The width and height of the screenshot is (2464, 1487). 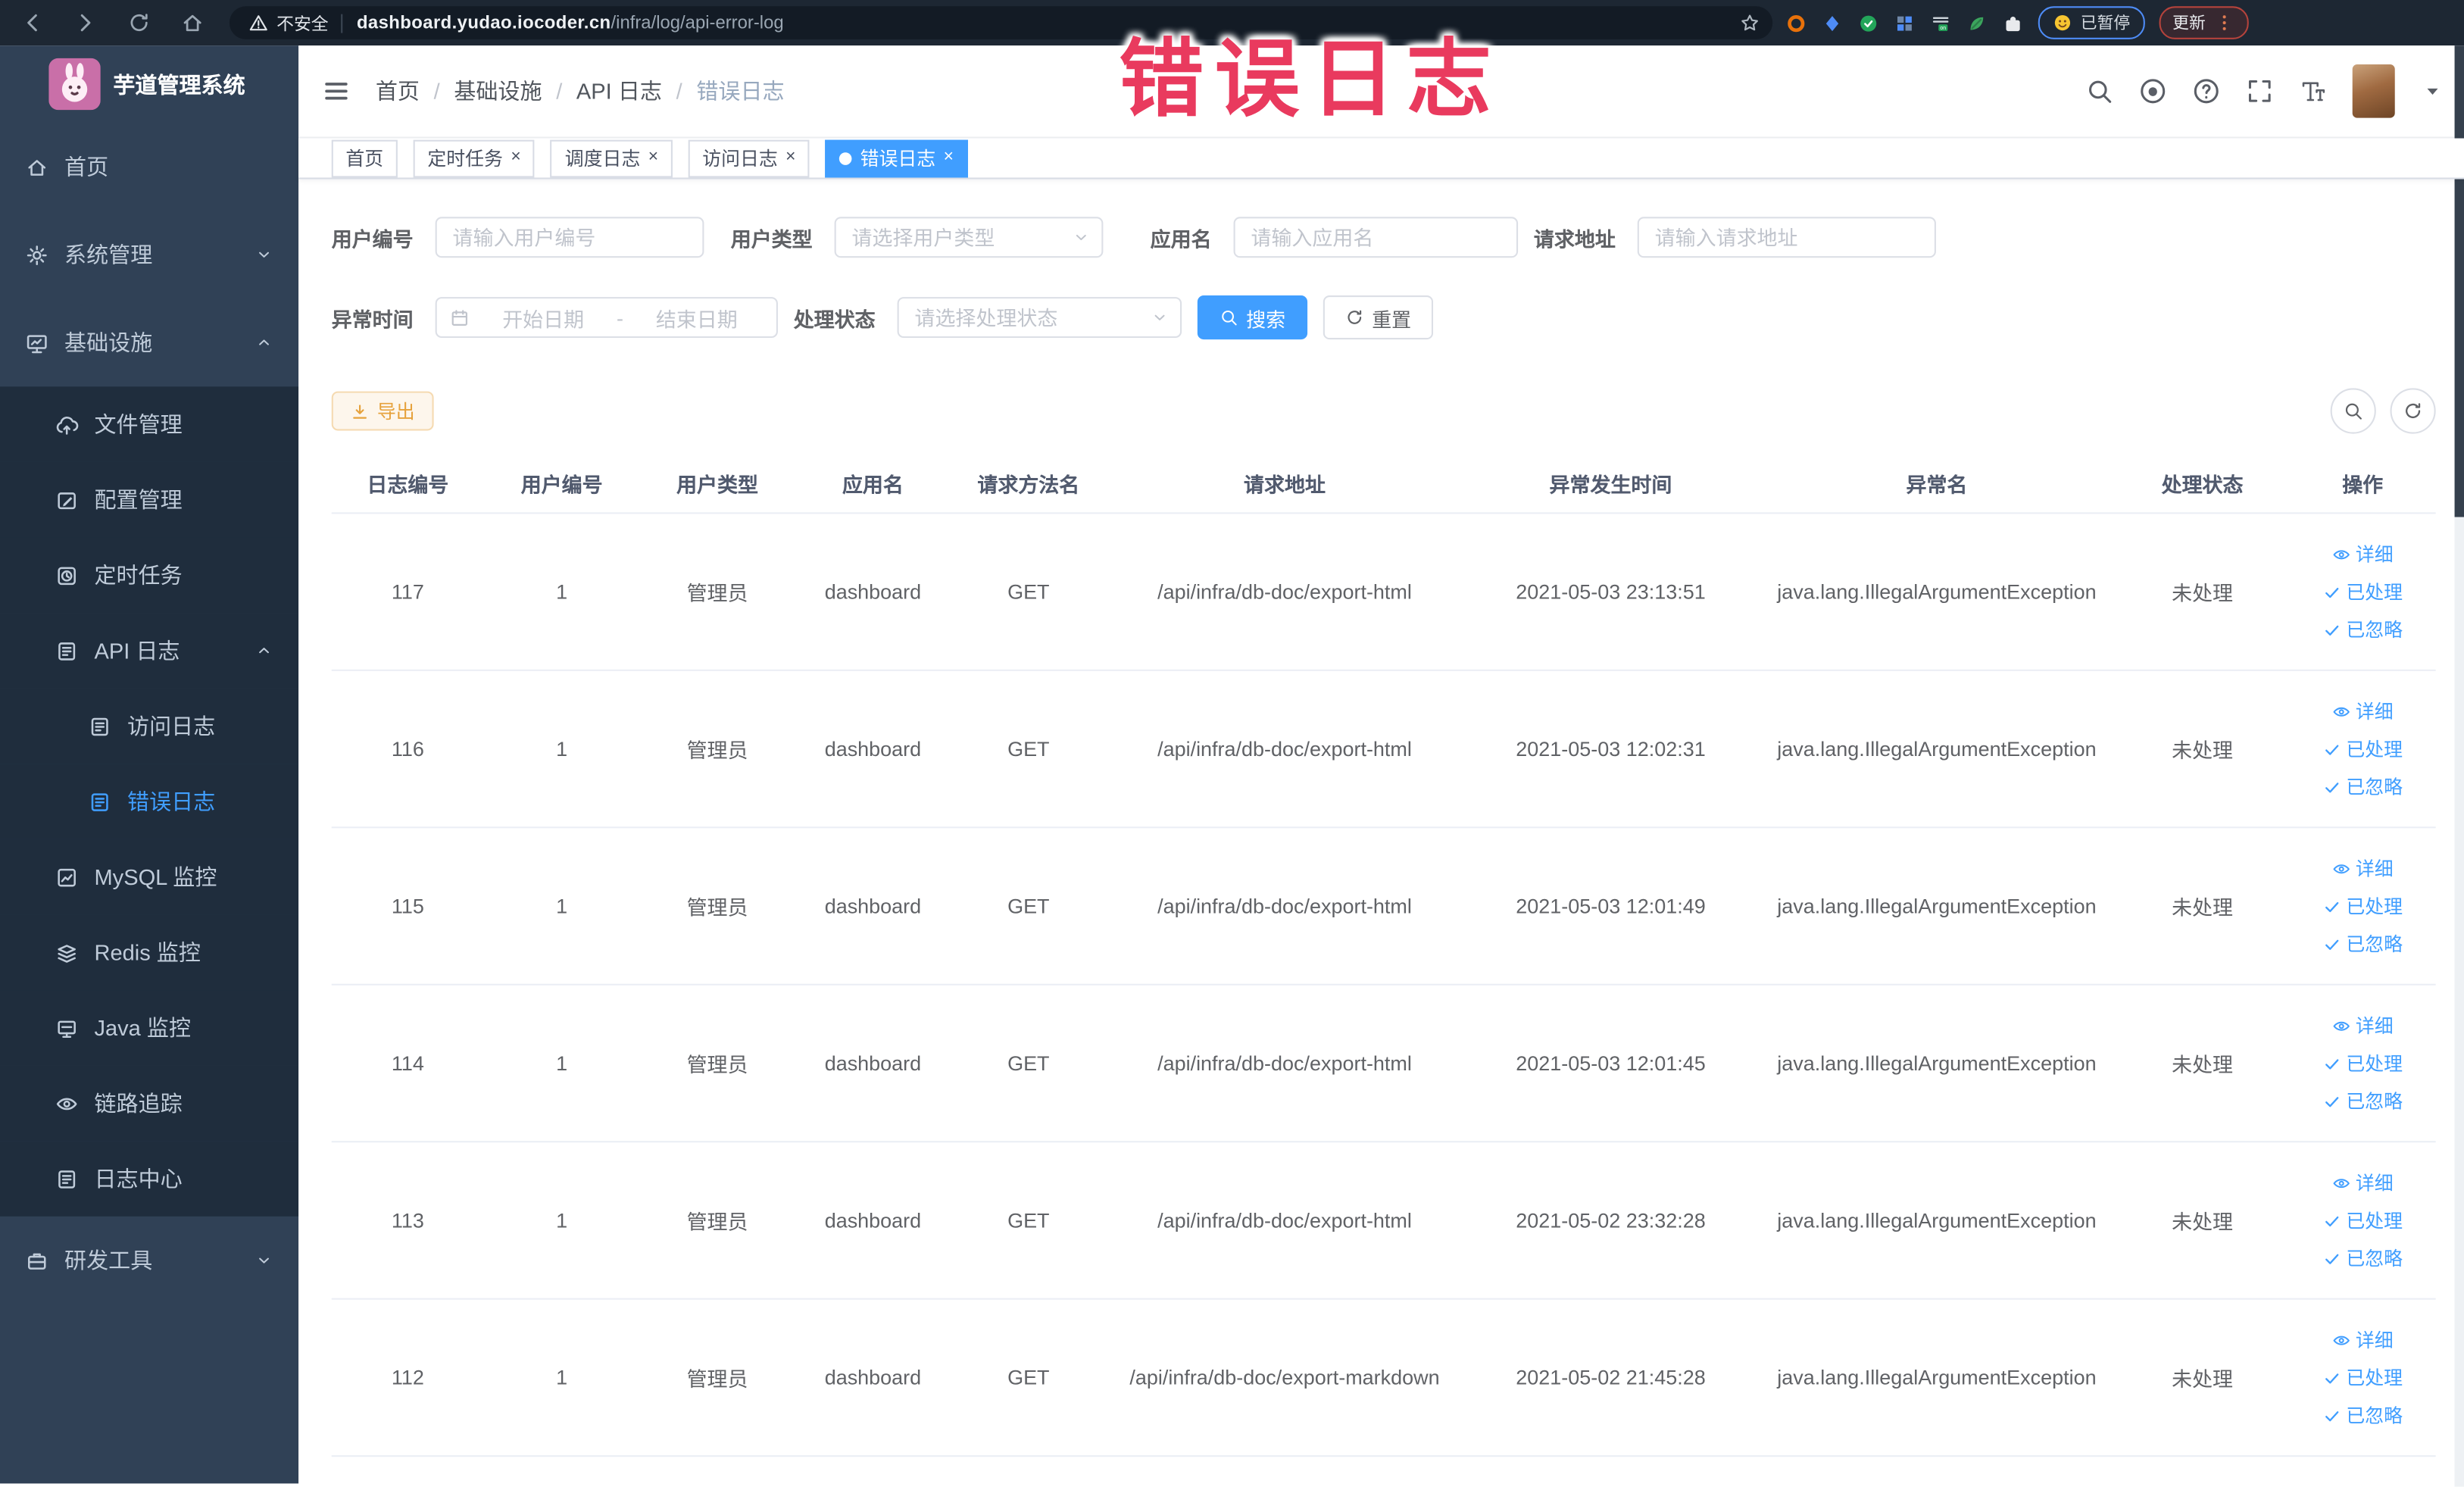 I want to click on cell-actions: 详细 已处理 已忽略, so click(x=2363, y=749).